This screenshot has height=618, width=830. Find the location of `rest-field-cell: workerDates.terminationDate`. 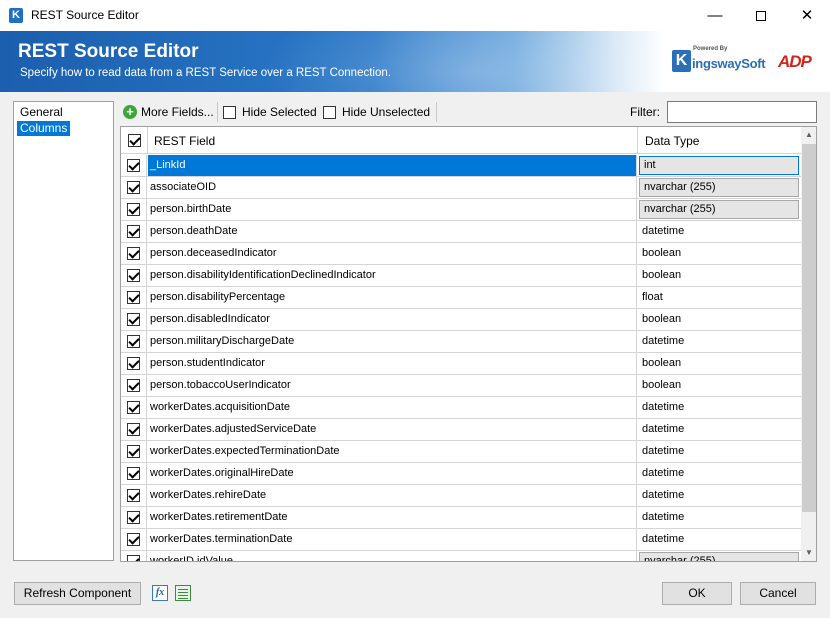

rest-field-cell: workerDates.terminationDate is located at coordinates (392, 539).